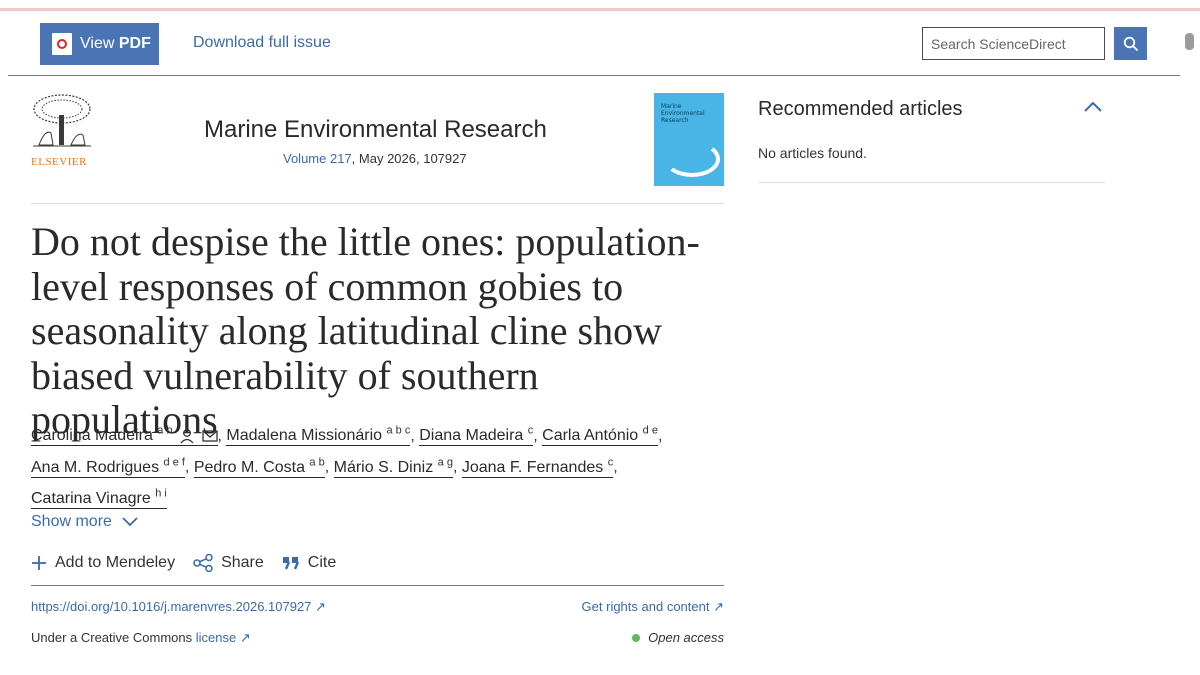 The width and height of the screenshot is (1200, 675). Describe the element at coordinates (476, 436) in the screenshot. I see `author-link: Diana Madeira c` at that location.